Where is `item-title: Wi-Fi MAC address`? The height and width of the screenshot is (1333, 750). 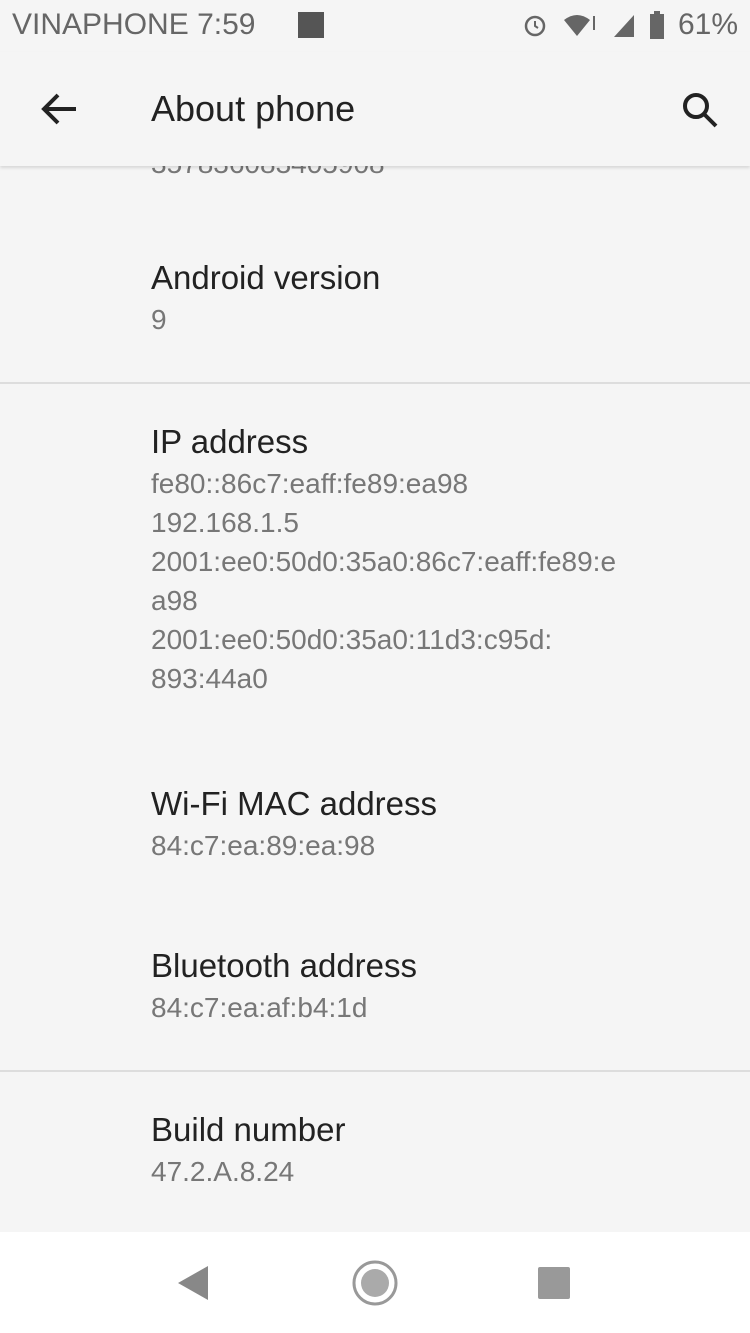 item-title: Wi-Fi MAC address is located at coordinates (294, 803).